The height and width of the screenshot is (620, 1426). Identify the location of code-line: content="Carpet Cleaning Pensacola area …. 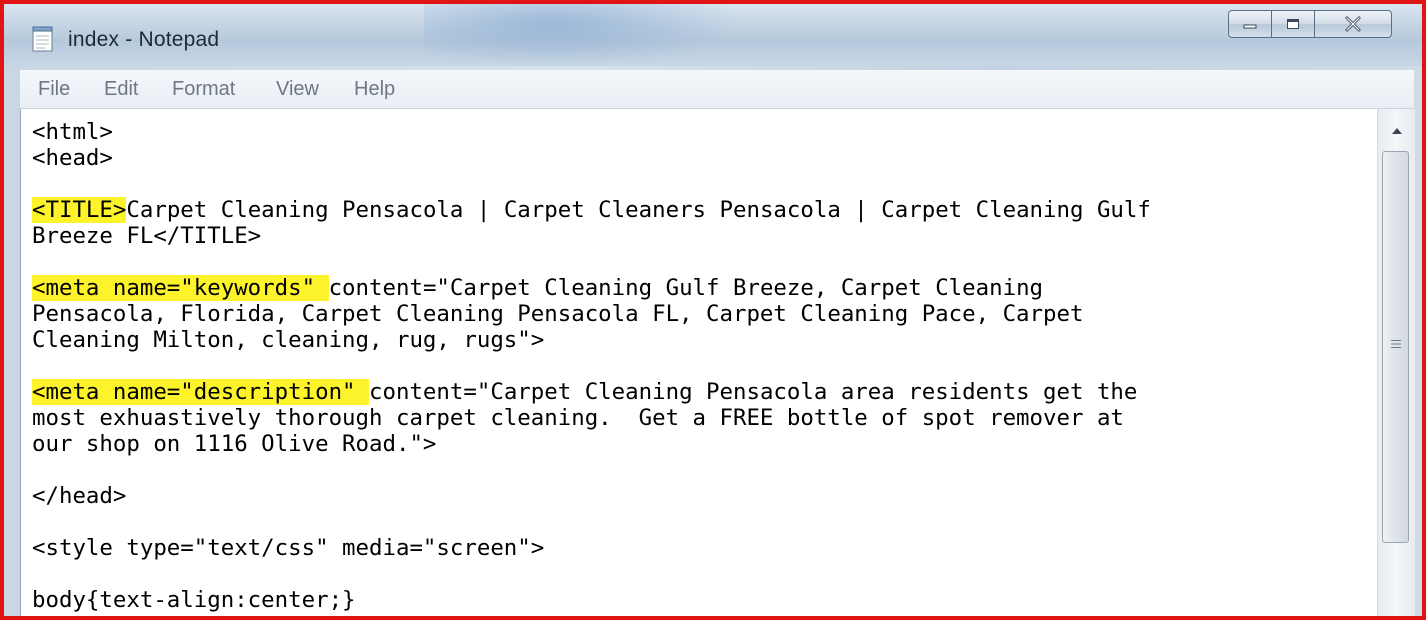
(753, 392).